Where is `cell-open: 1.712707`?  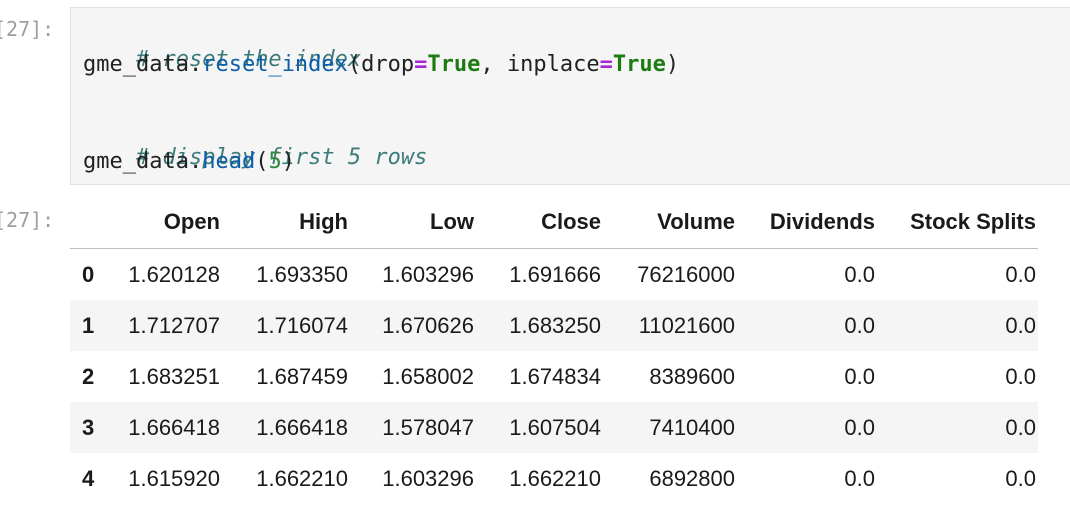
cell-open: 1.712707 is located at coordinates (174, 325).